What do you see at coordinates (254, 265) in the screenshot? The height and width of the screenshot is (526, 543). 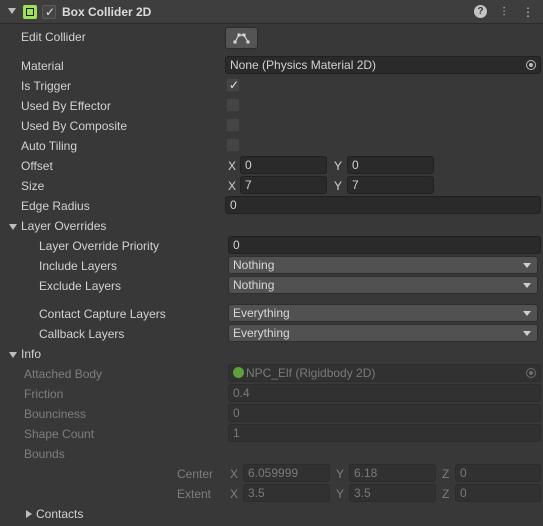 I see `include-layers-value: Nothing` at bounding box center [254, 265].